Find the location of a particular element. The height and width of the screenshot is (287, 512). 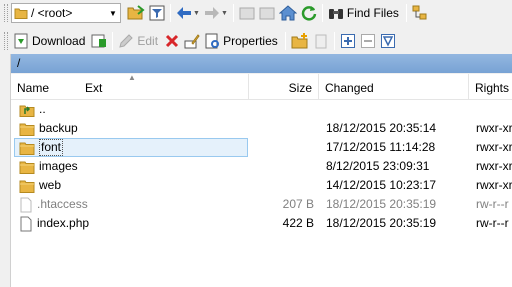

directory-combobox-value: / <root> is located at coordinates (52, 13).